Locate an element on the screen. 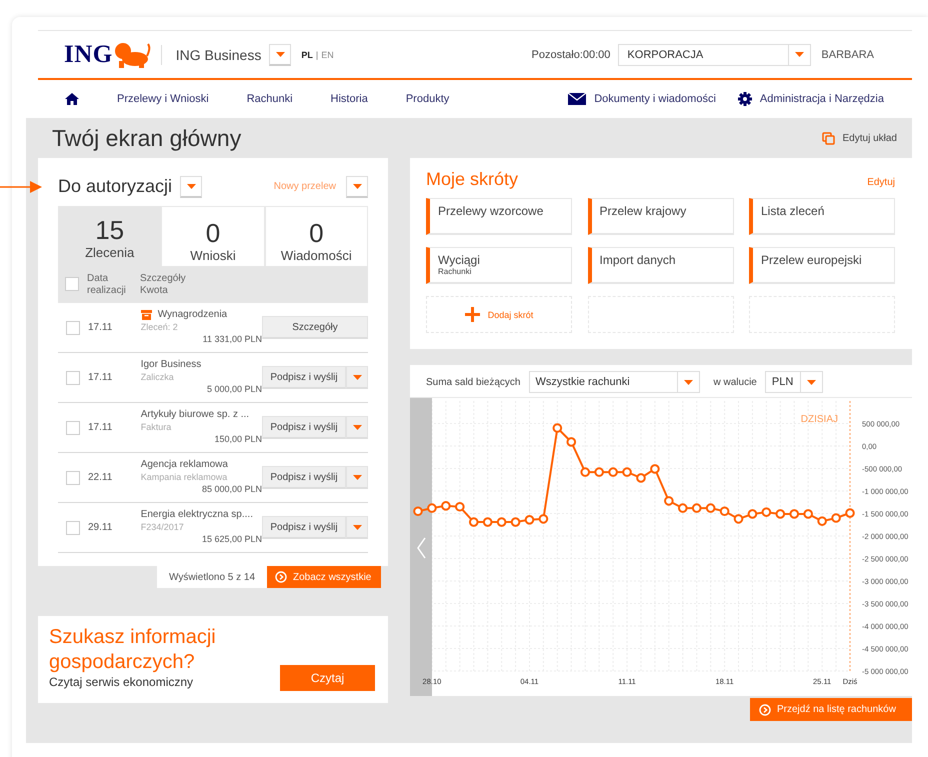  company-select: KORPORACJA is located at coordinates (715, 55).